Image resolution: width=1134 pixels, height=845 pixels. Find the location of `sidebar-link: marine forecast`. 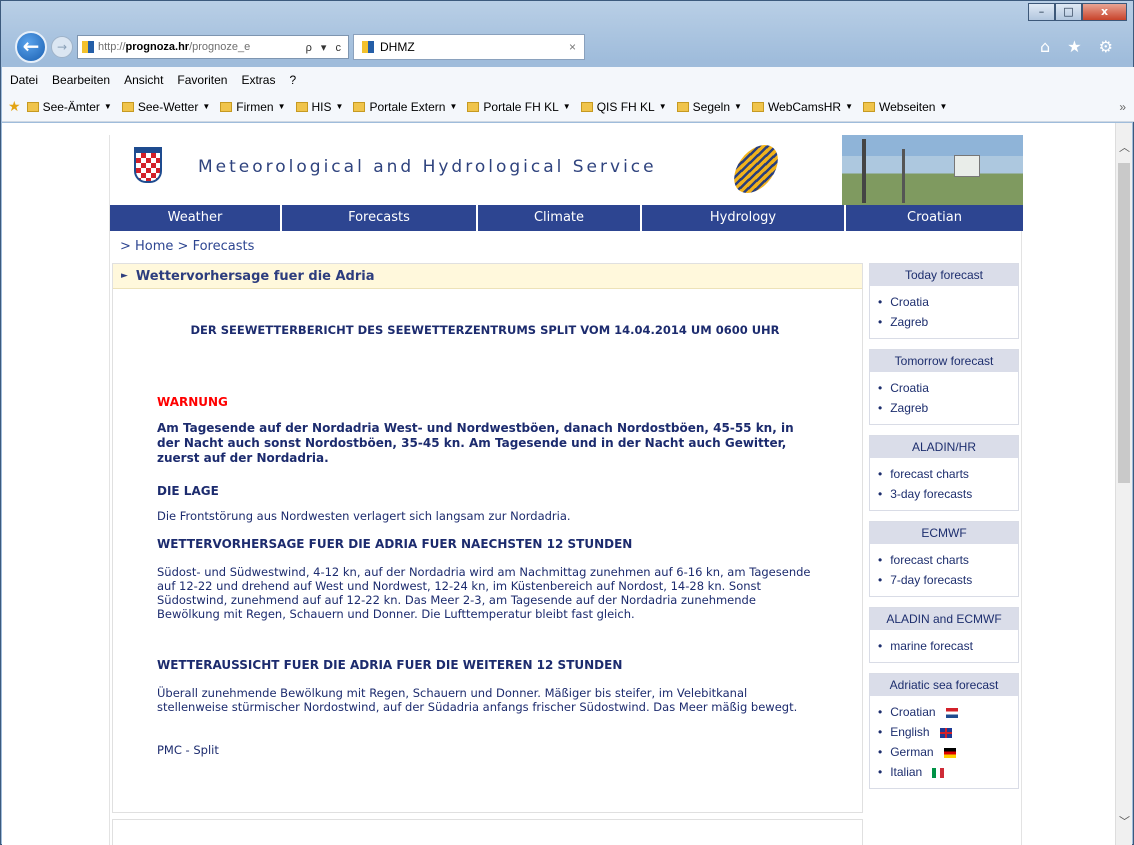

sidebar-link: marine forecast is located at coordinates (948, 646).